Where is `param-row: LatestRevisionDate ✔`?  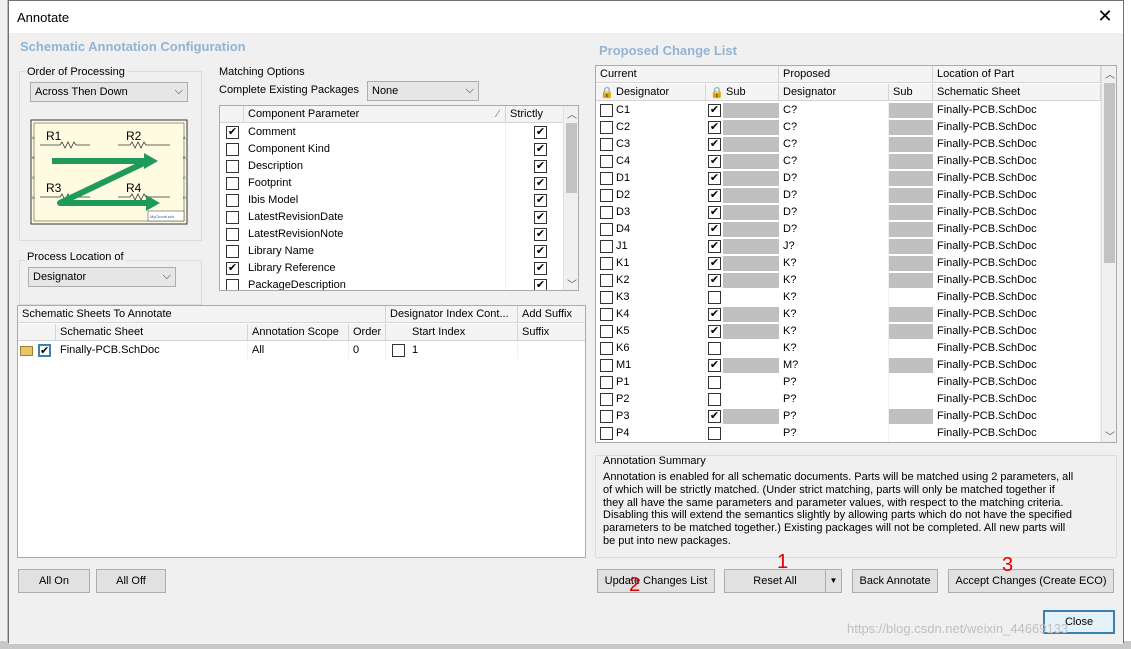 param-row: LatestRevisionDate ✔ is located at coordinates (391, 217).